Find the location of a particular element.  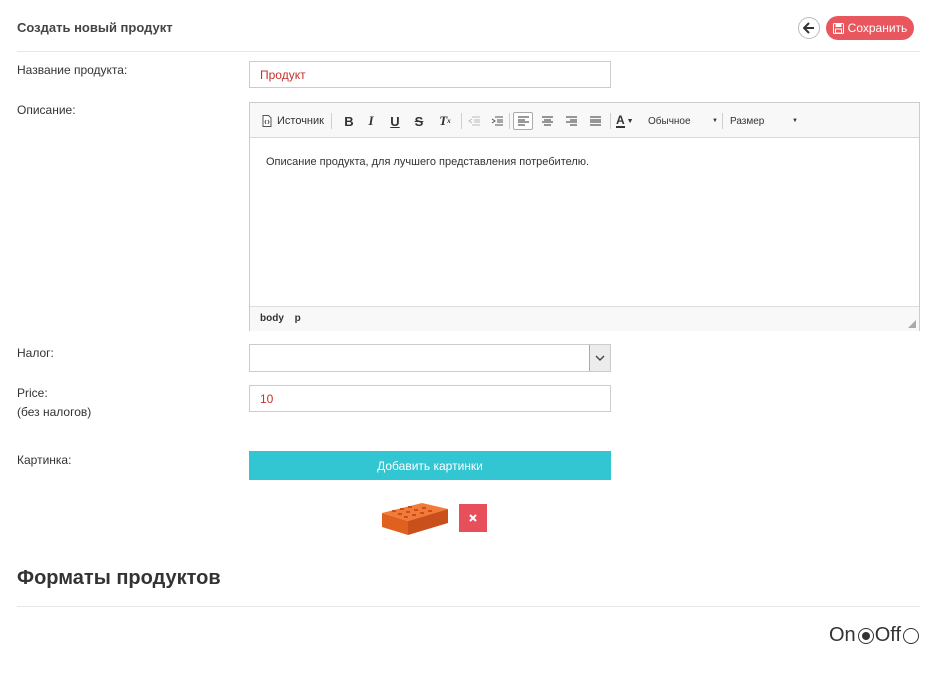

product-name-label: Название продукта: is located at coordinates (72, 70).